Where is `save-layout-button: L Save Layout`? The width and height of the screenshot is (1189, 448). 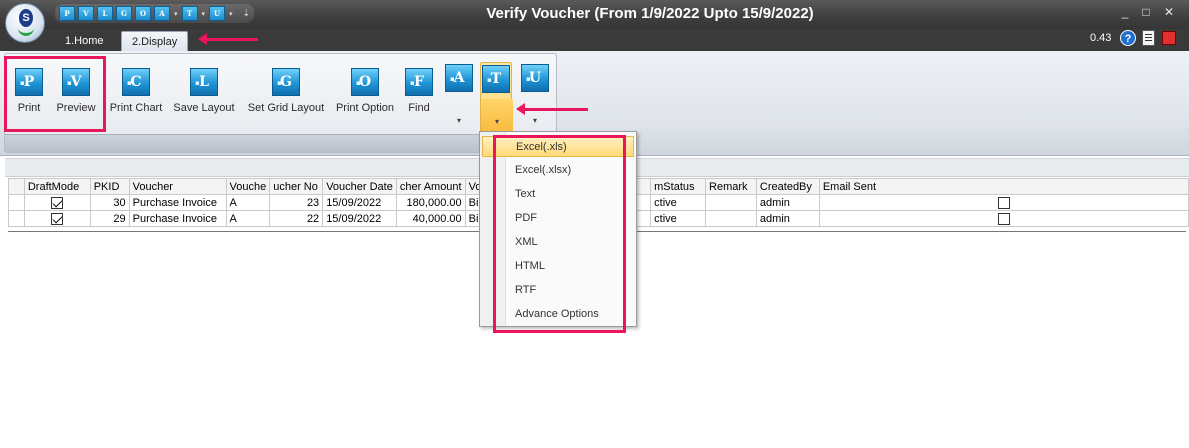
save-layout-button: L Save Layout is located at coordinates (204, 91).